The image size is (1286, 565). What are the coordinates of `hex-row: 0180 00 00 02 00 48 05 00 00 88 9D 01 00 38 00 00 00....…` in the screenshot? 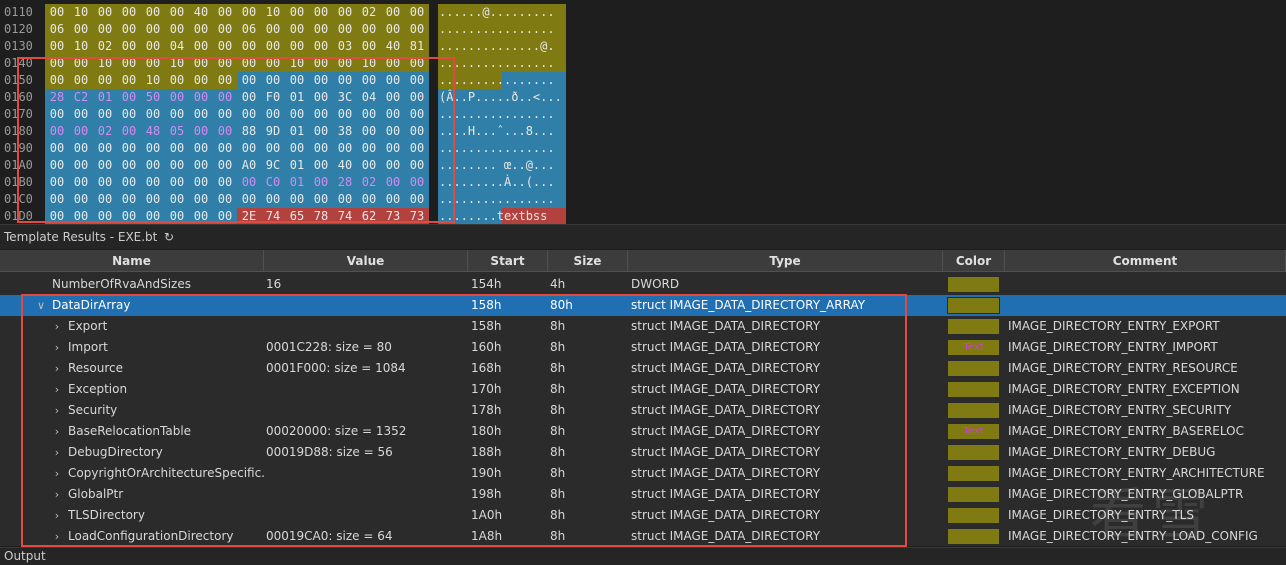 It's located at (283, 131).